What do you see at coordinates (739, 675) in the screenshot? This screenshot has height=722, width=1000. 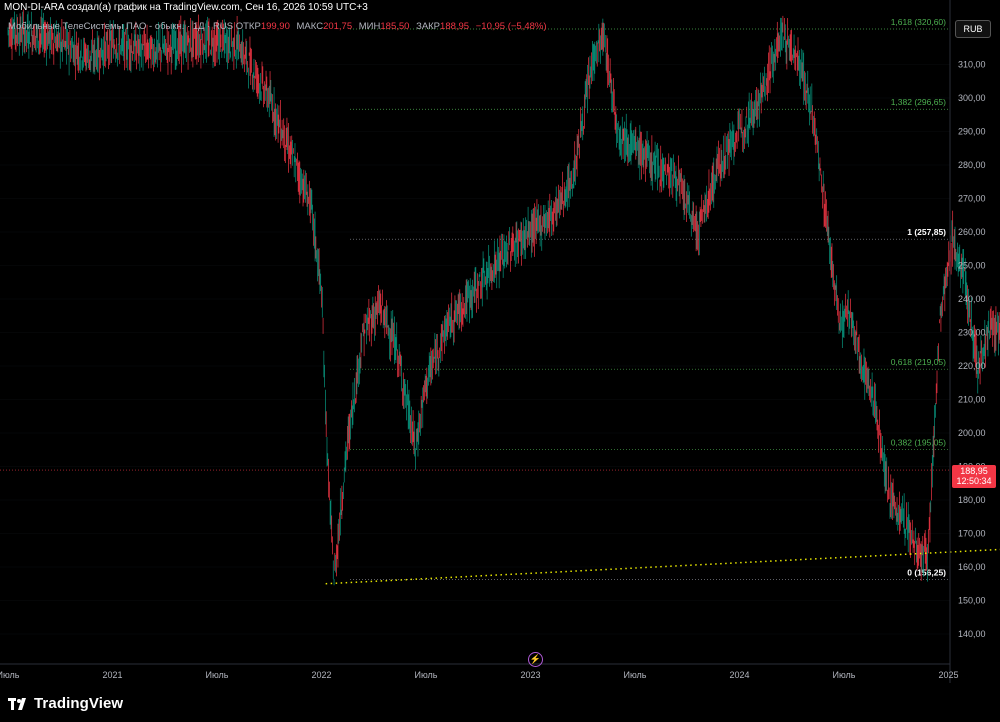 I see `x-tick-label: 2024` at bounding box center [739, 675].